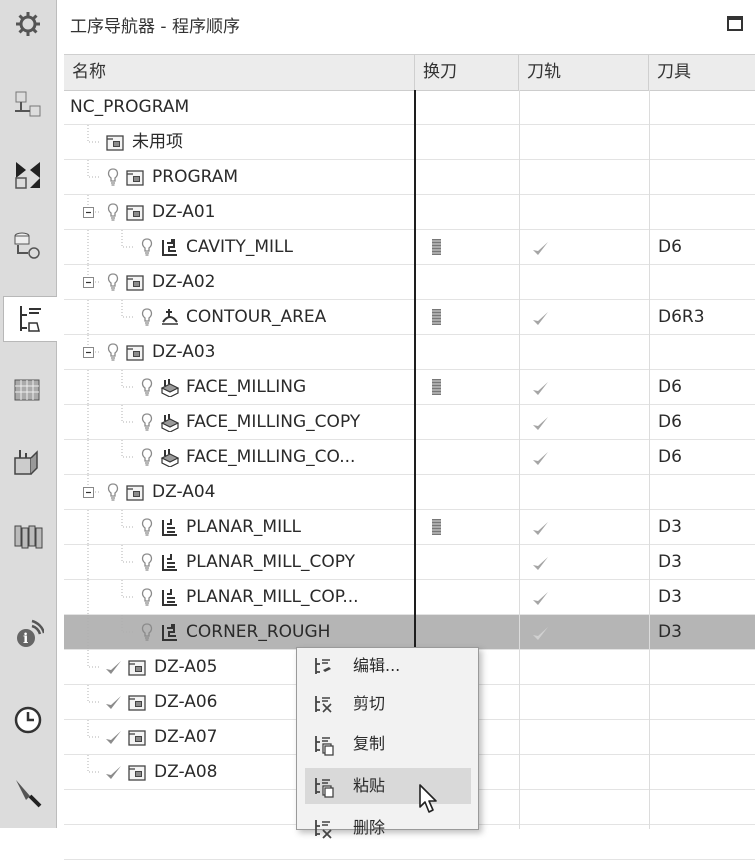  Describe the element at coordinates (388, 704) in the screenshot. I see `menu-item-cut: 剪切` at that location.